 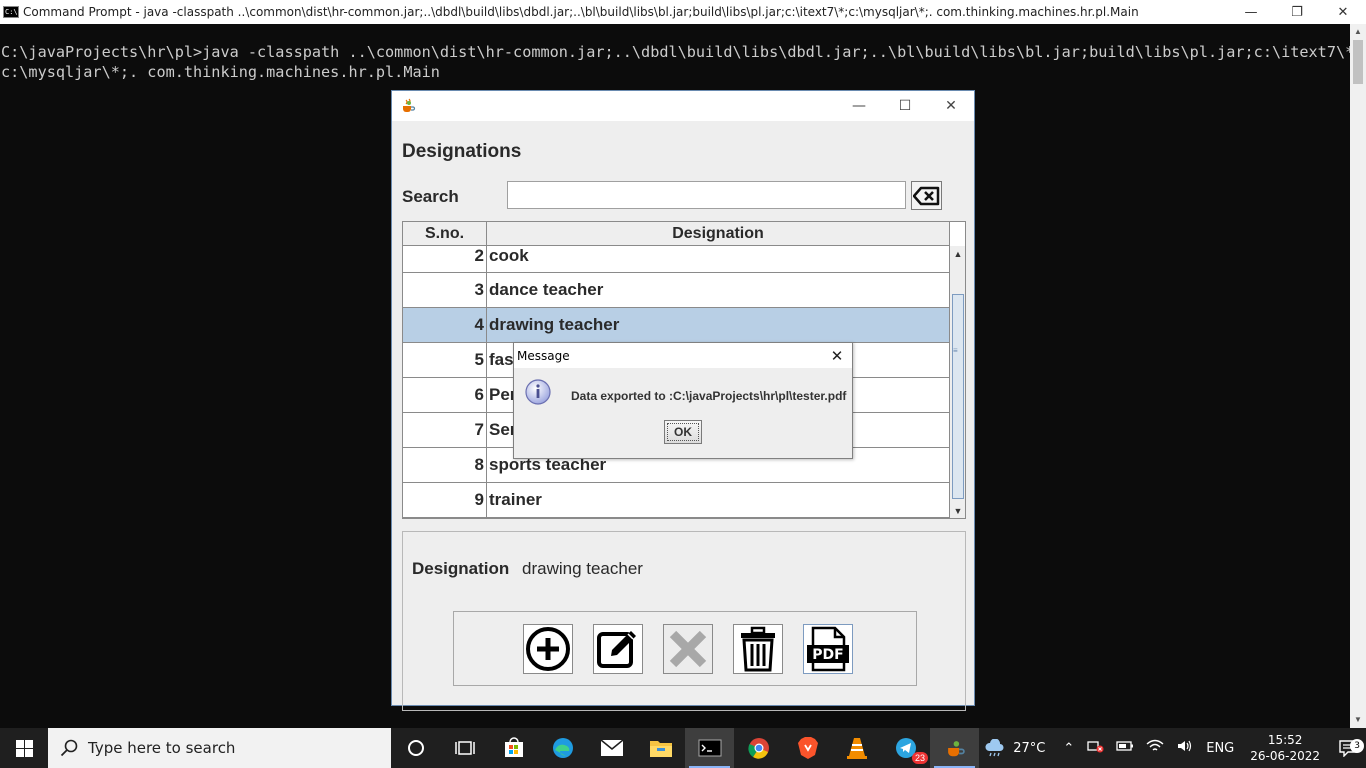 I want to click on column-header-sno: S.no., so click(x=445, y=233).